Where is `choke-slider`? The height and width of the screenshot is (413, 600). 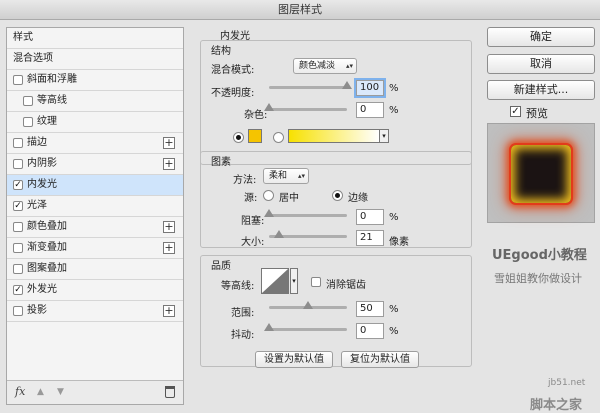 choke-slider is located at coordinates (305, 213).